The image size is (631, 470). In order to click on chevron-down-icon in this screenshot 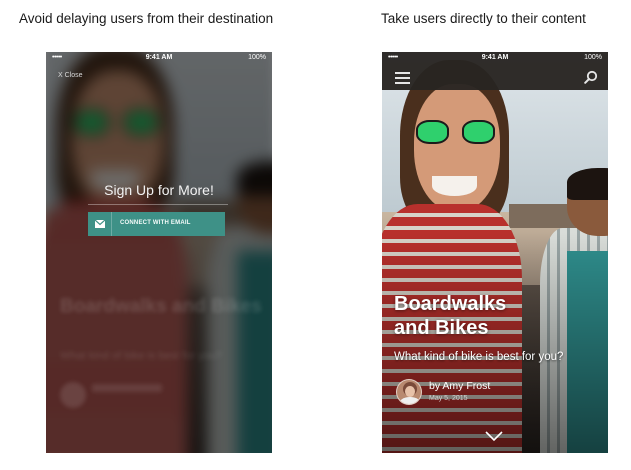, I will do `click(494, 436)`.